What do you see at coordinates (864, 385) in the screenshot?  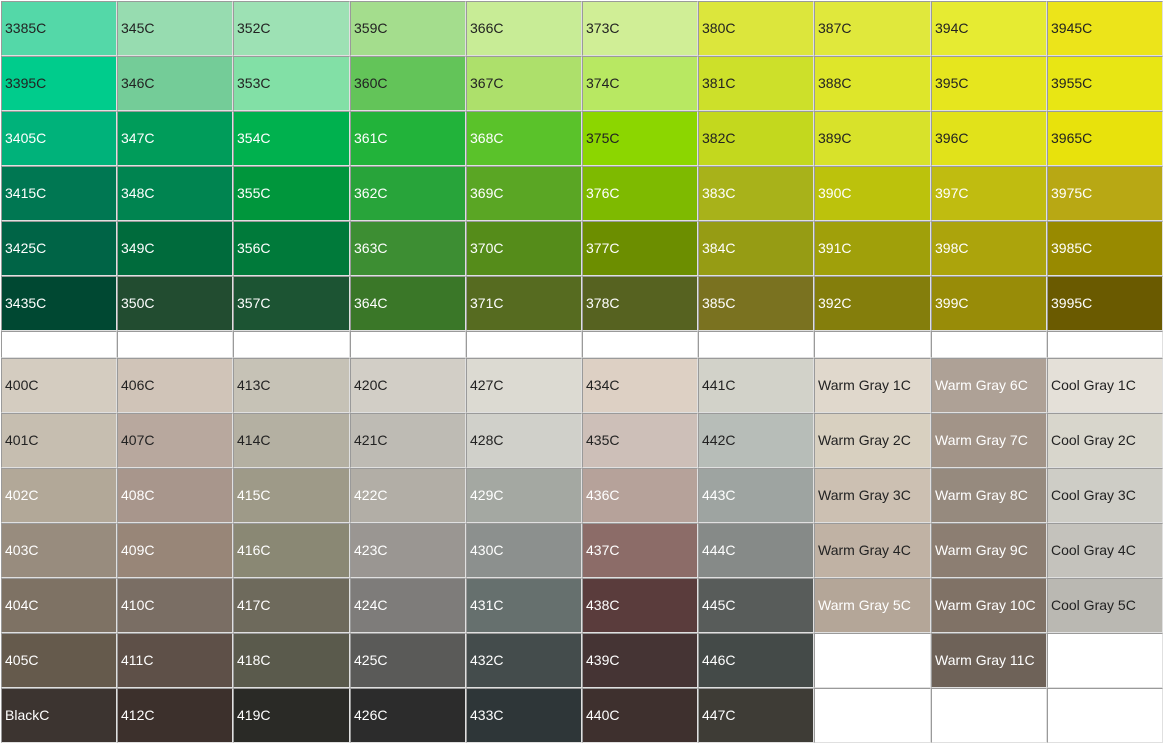 I see `swatch-label: Warm Gray 1C` at bounding box center [864, 385].